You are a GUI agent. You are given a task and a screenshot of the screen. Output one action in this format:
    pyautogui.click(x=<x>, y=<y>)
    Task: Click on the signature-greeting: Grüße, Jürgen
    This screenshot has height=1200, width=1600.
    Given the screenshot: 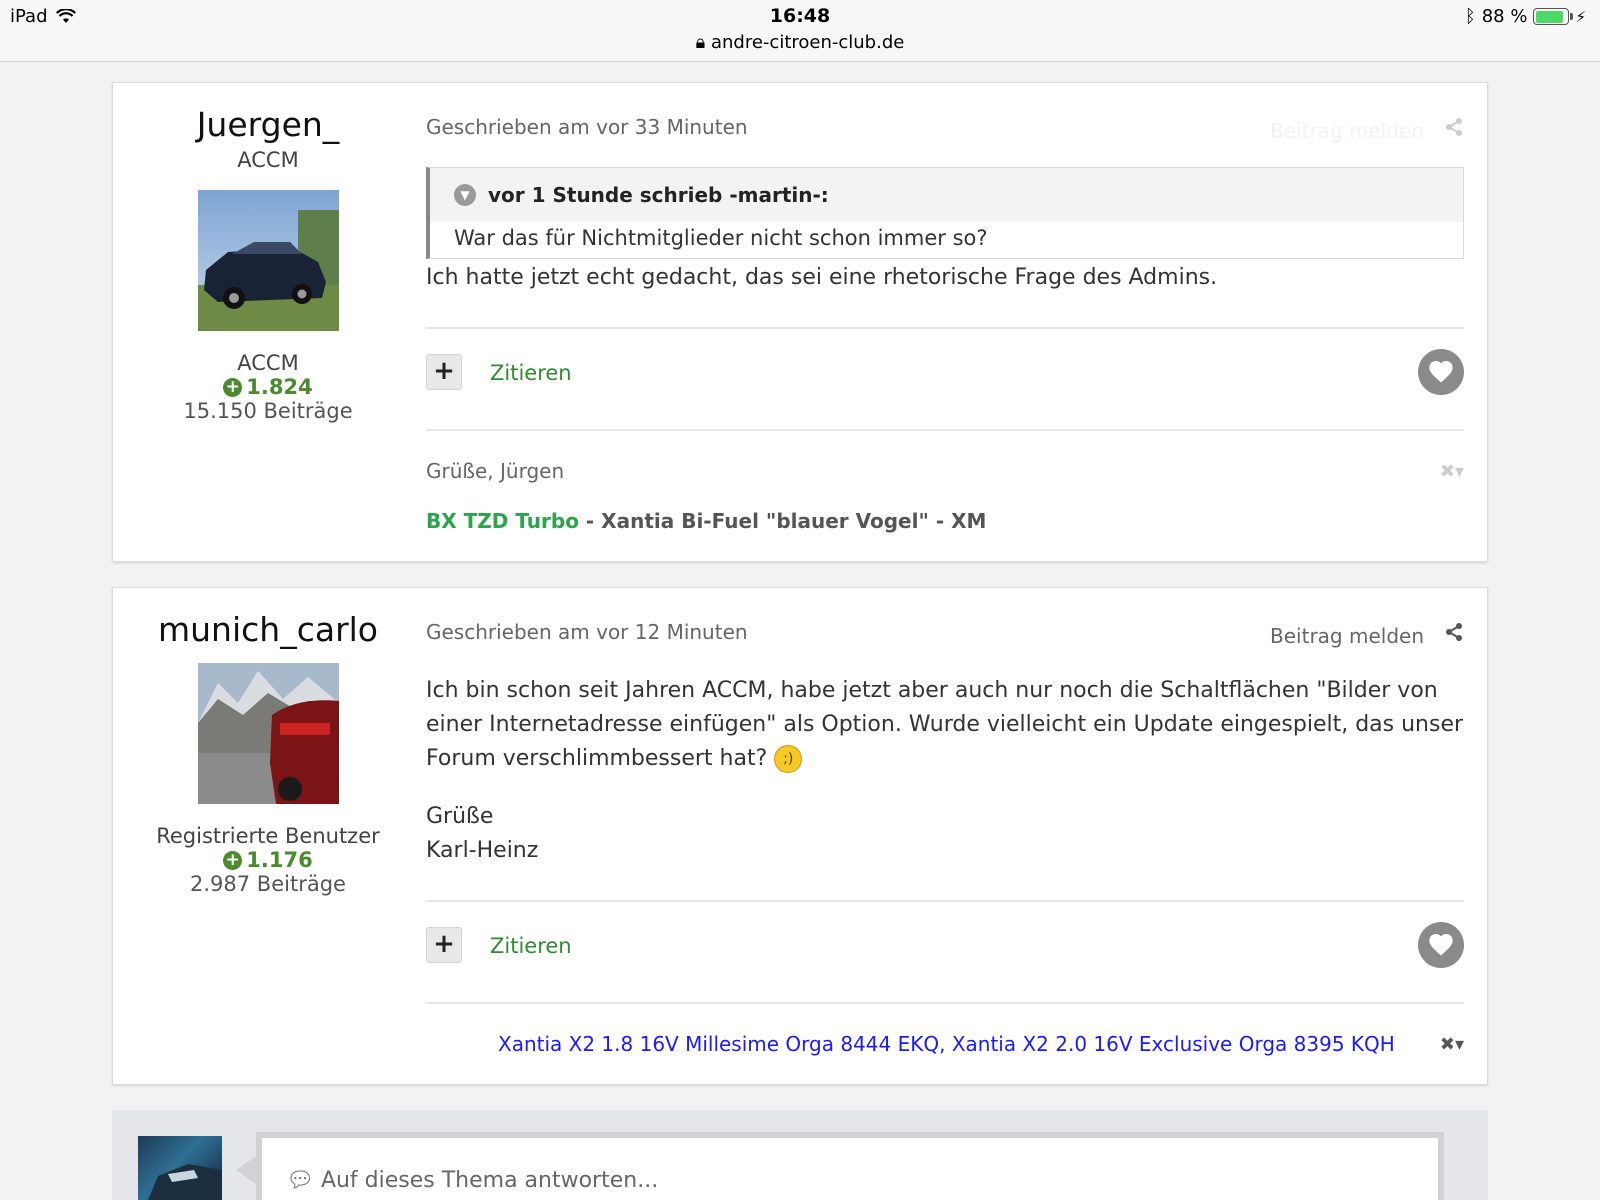 What is the action you would take?
    pyautogui.click(x=495, y=471)
    